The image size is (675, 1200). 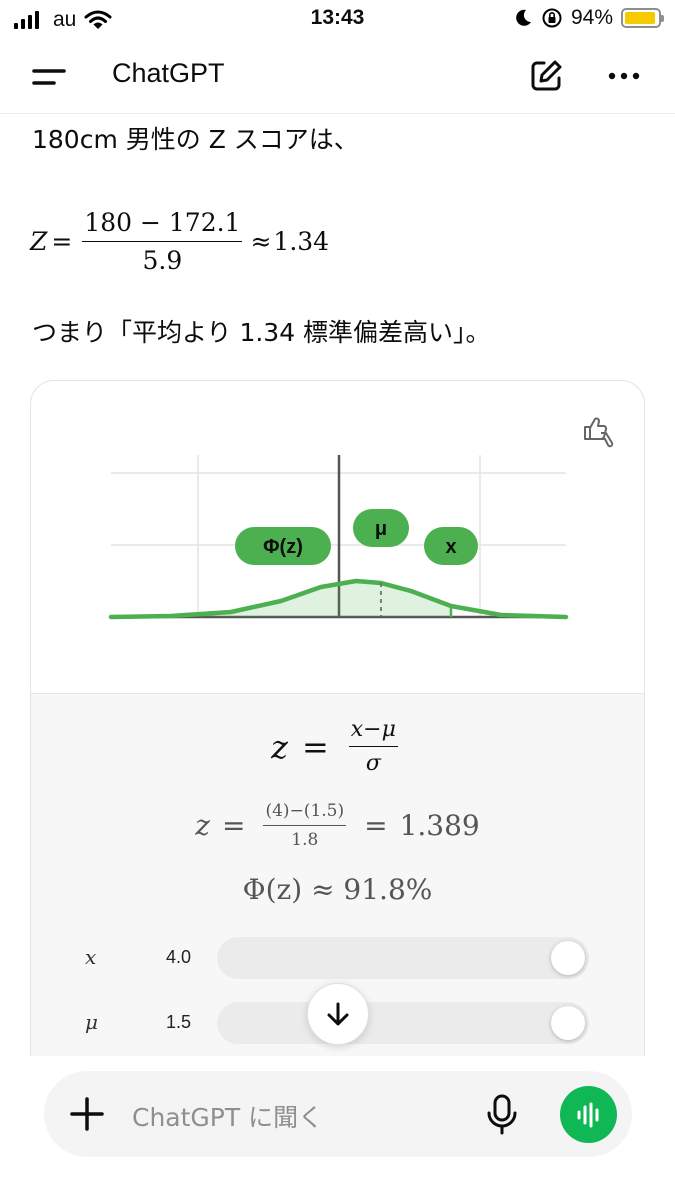 What do you see at coordinates (162, 222) in the screenshot?
I see `formula-numerator: 180 − 172.1` at bounding box center [162, 222].